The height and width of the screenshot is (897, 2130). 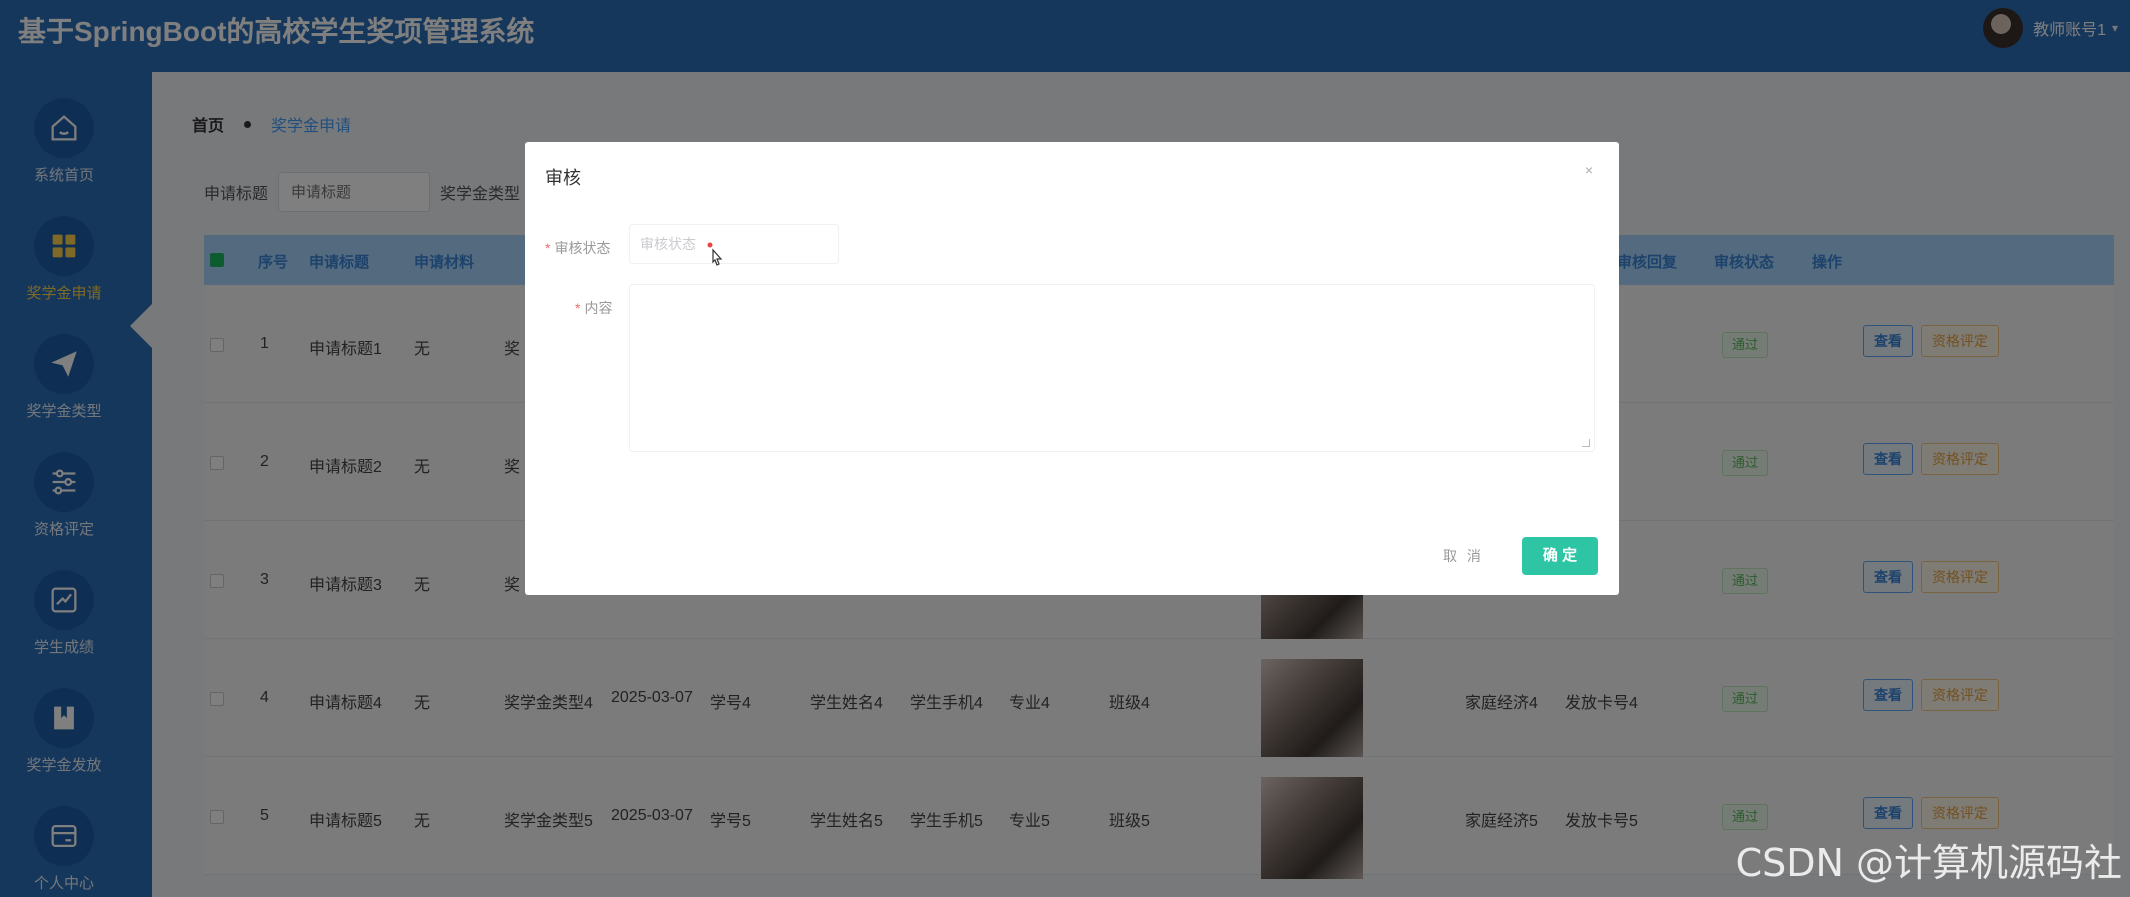 I want to click on review-status-label: * 审核状态, so click(x=578, y=248).